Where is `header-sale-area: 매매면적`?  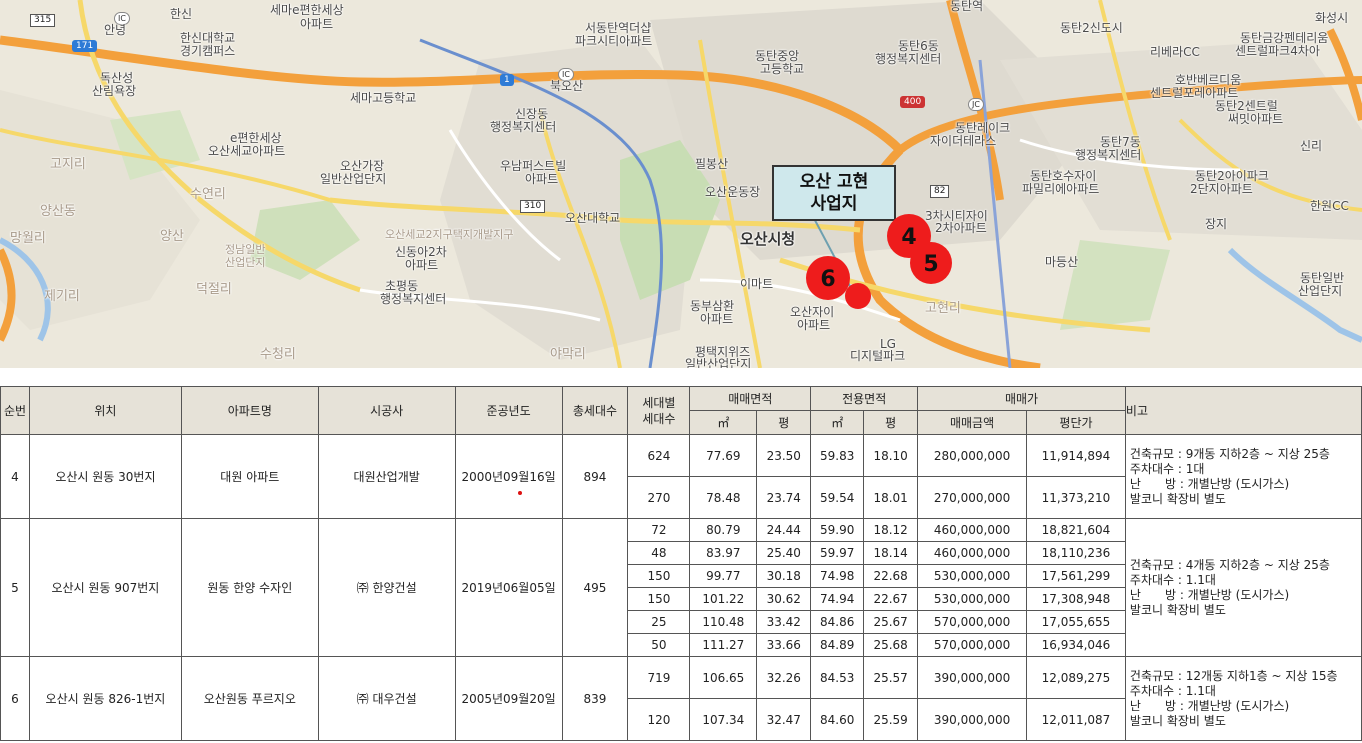 header-sale-area: 매매면적 is located at coordinates (750, 398).